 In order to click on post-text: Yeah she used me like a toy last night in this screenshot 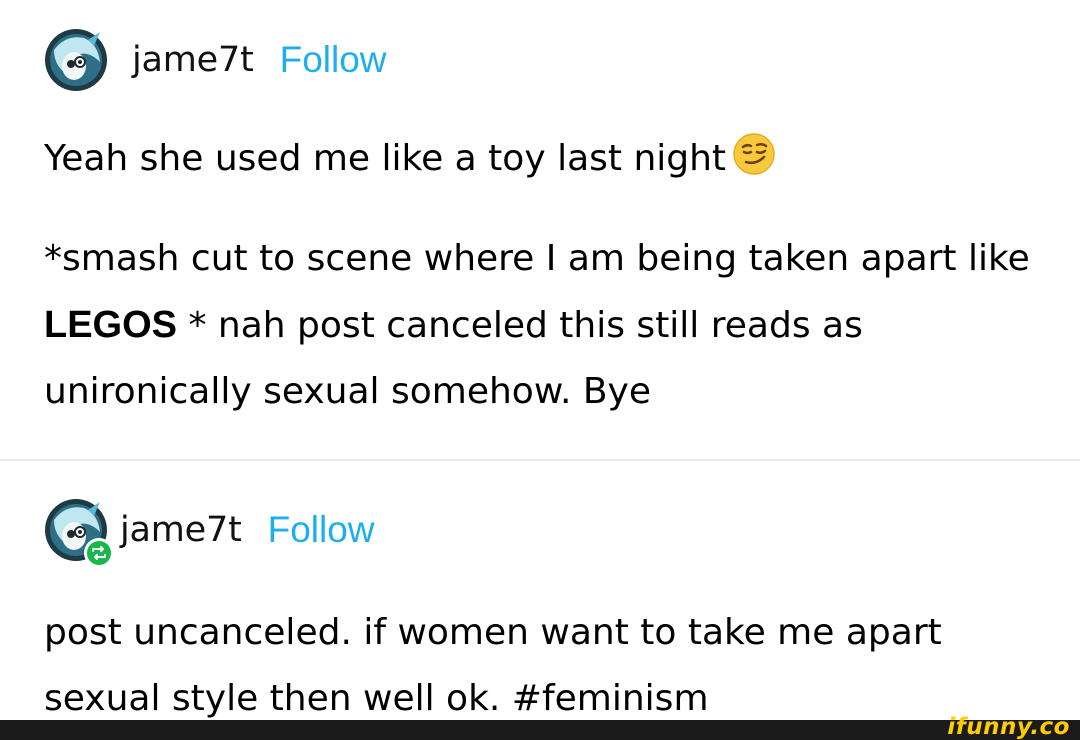, I will do `click(549, 162)`.